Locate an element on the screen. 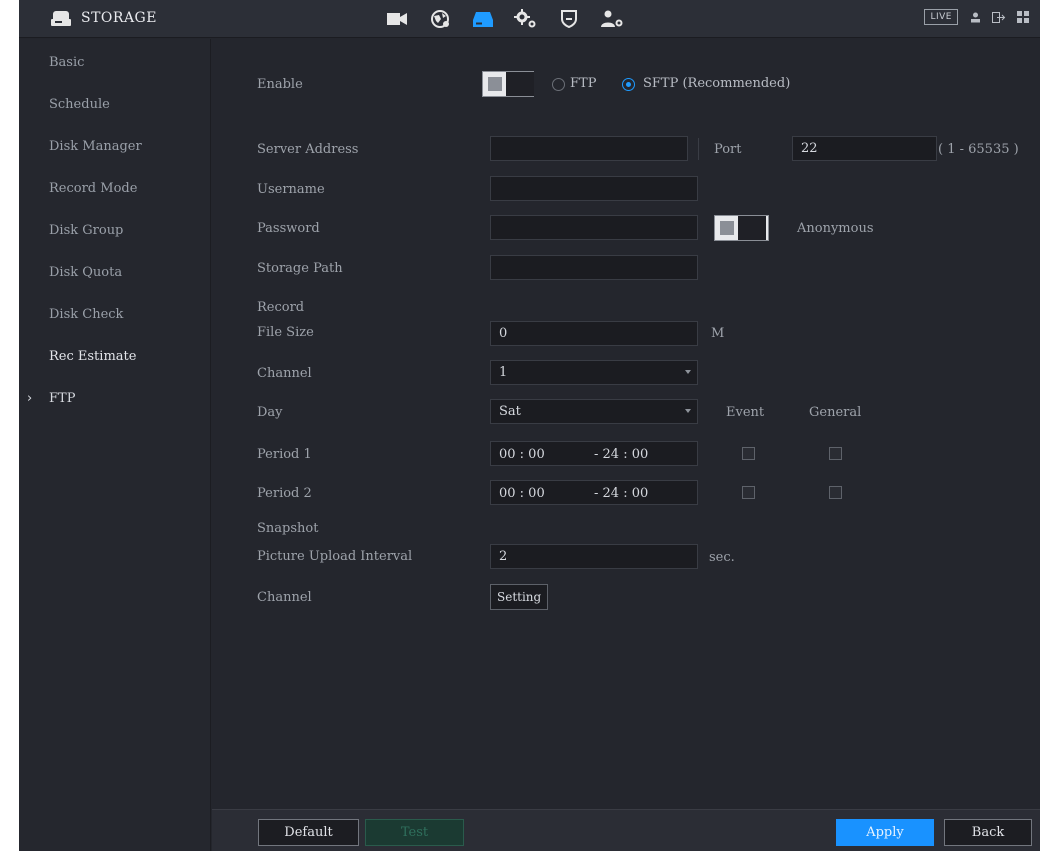 Image resolution: width=1059 pixels, height=851 pixels. app-title-group: STORAGE is located at coordinates (104, 18).